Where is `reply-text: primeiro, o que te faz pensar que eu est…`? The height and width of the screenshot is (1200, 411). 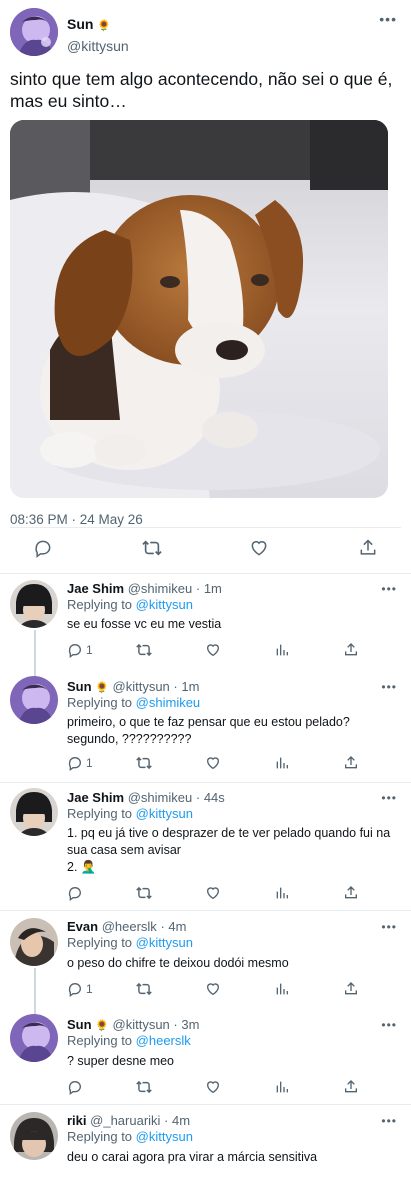 reply-text: primeiro, o que te faz pensar que eu est… is located at coordinates (208, 730).